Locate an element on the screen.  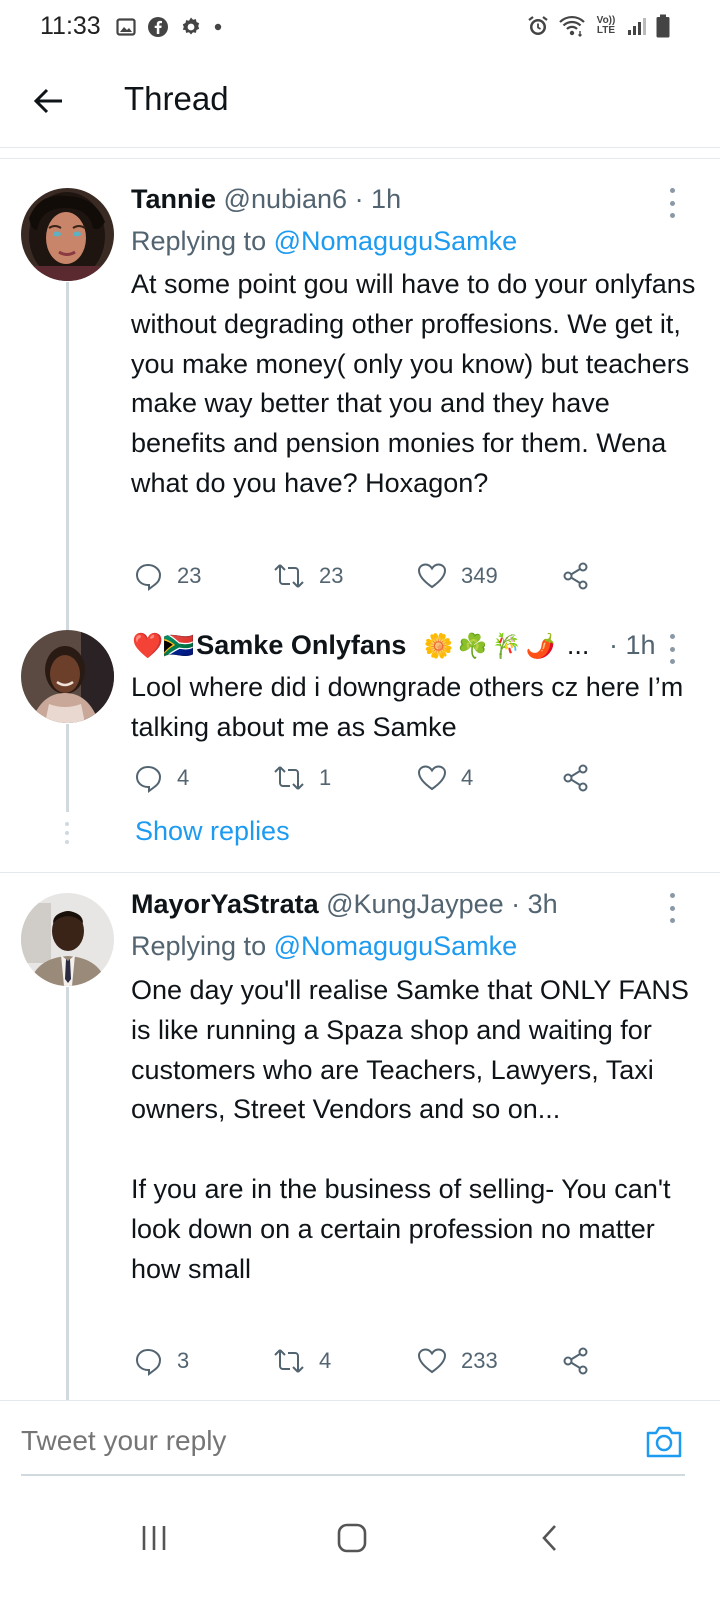
like-button: 233 is located at coordinates (457, 1361).